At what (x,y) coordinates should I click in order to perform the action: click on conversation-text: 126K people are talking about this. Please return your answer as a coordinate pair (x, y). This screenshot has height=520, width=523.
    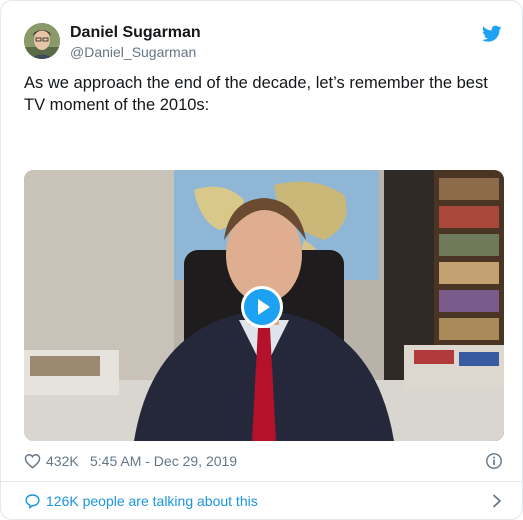
    Looking at the image, I should click on (152, 501).